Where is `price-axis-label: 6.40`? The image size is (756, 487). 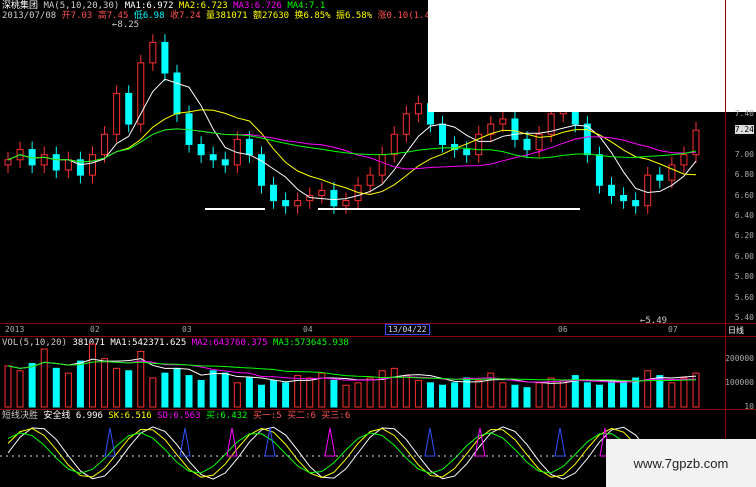 price-axis-label: 6.40 is located at coordinates (744, 215).